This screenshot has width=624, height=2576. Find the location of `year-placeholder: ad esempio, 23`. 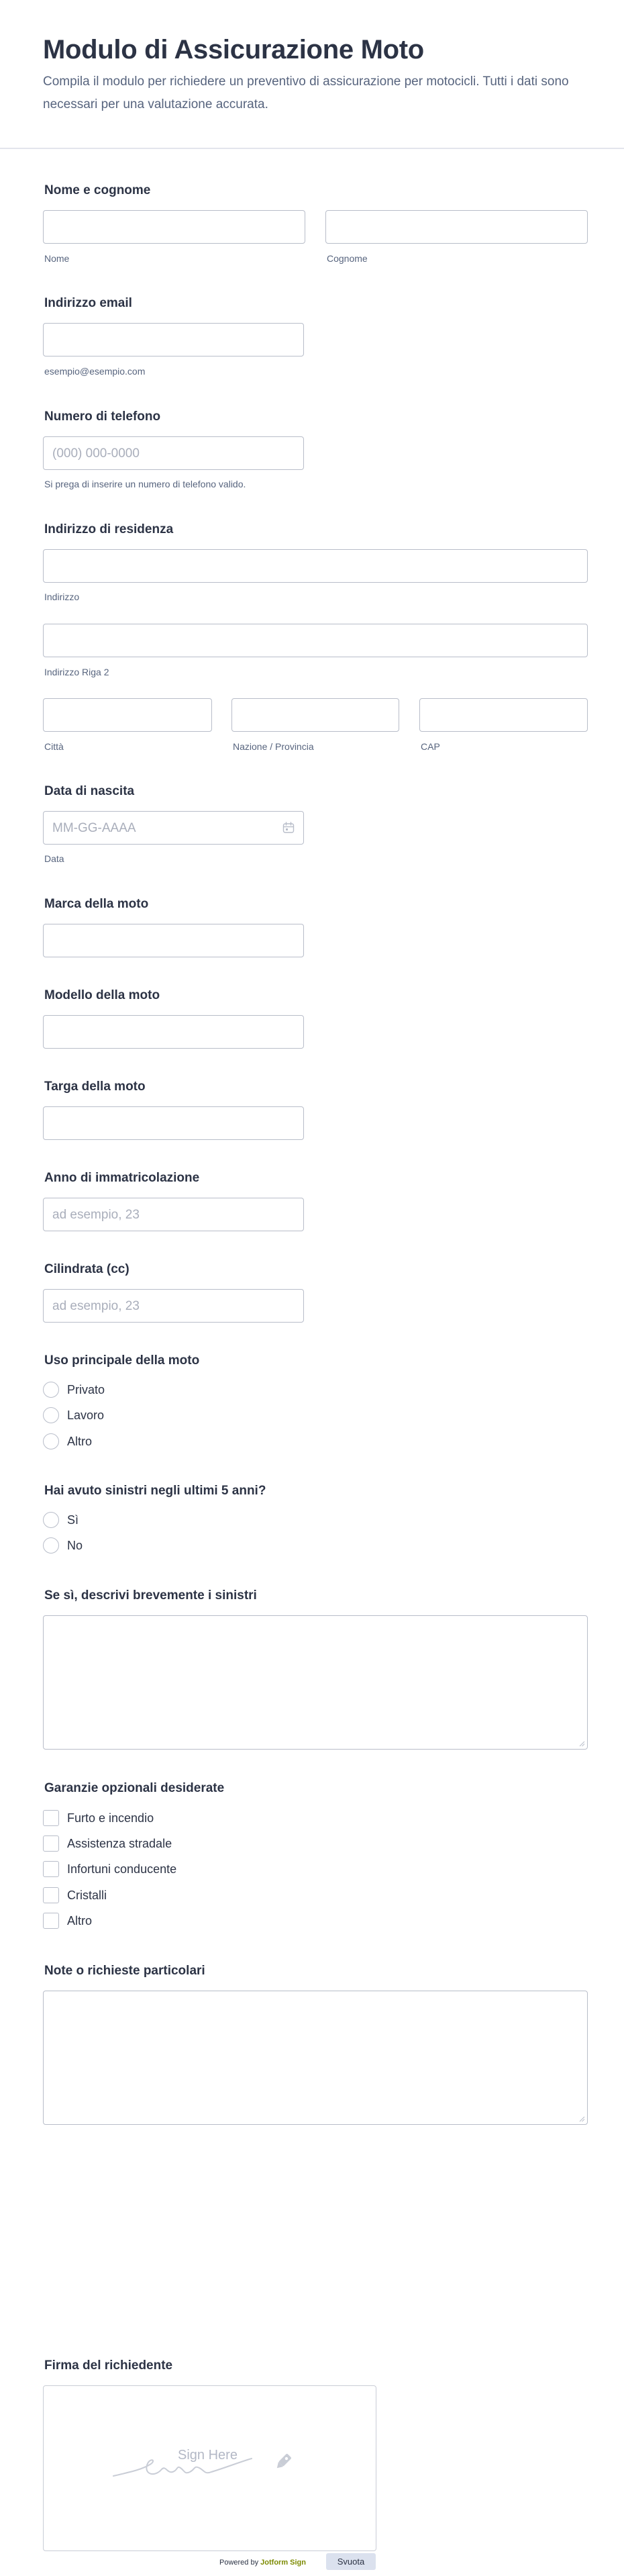

year-placeholder: ad esempio, 23 is located at coordinates (96, 1215).